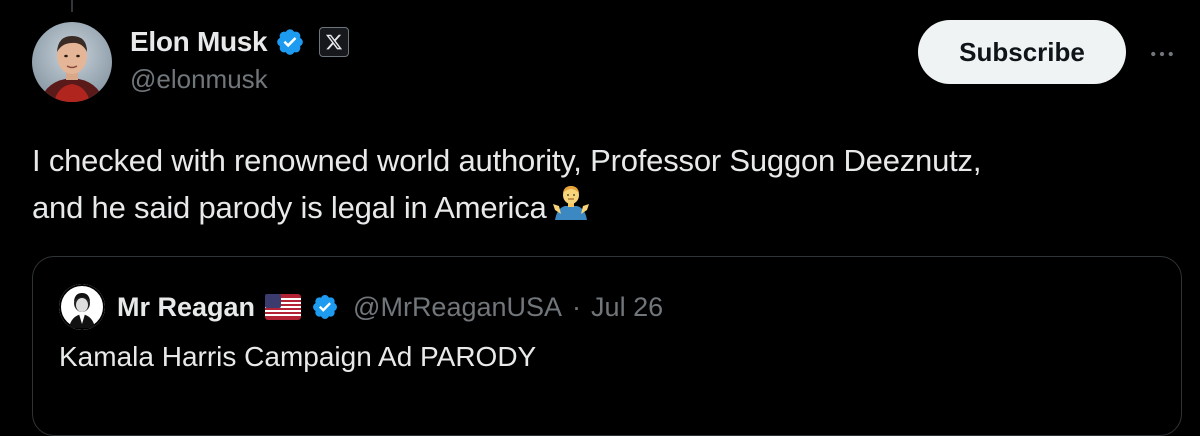  What do you see at coordinates (1022, 52) in the screenshot?
I see `subscribe-button: Subscribe` at bounding box center [1022, 52].